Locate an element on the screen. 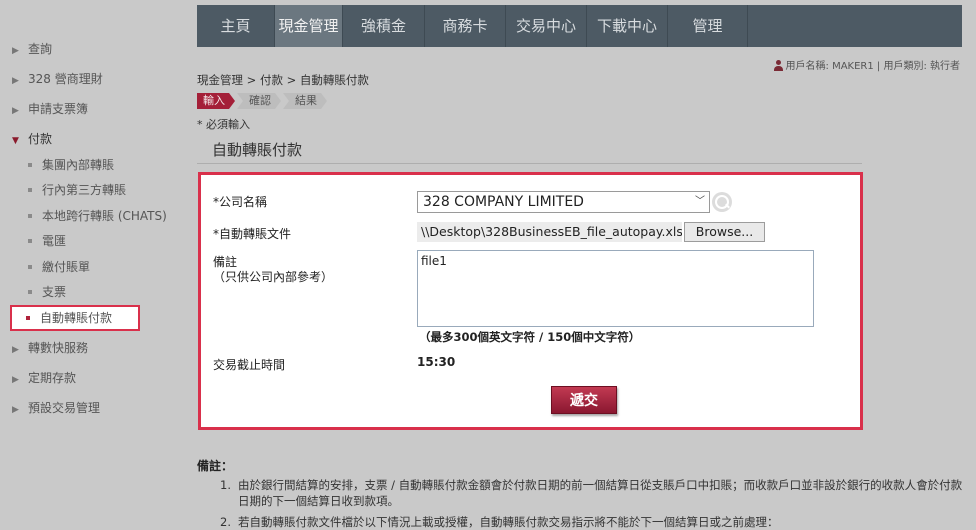  sidebar-item-label: 328 營商理財 is located at coordinates (65, 79).